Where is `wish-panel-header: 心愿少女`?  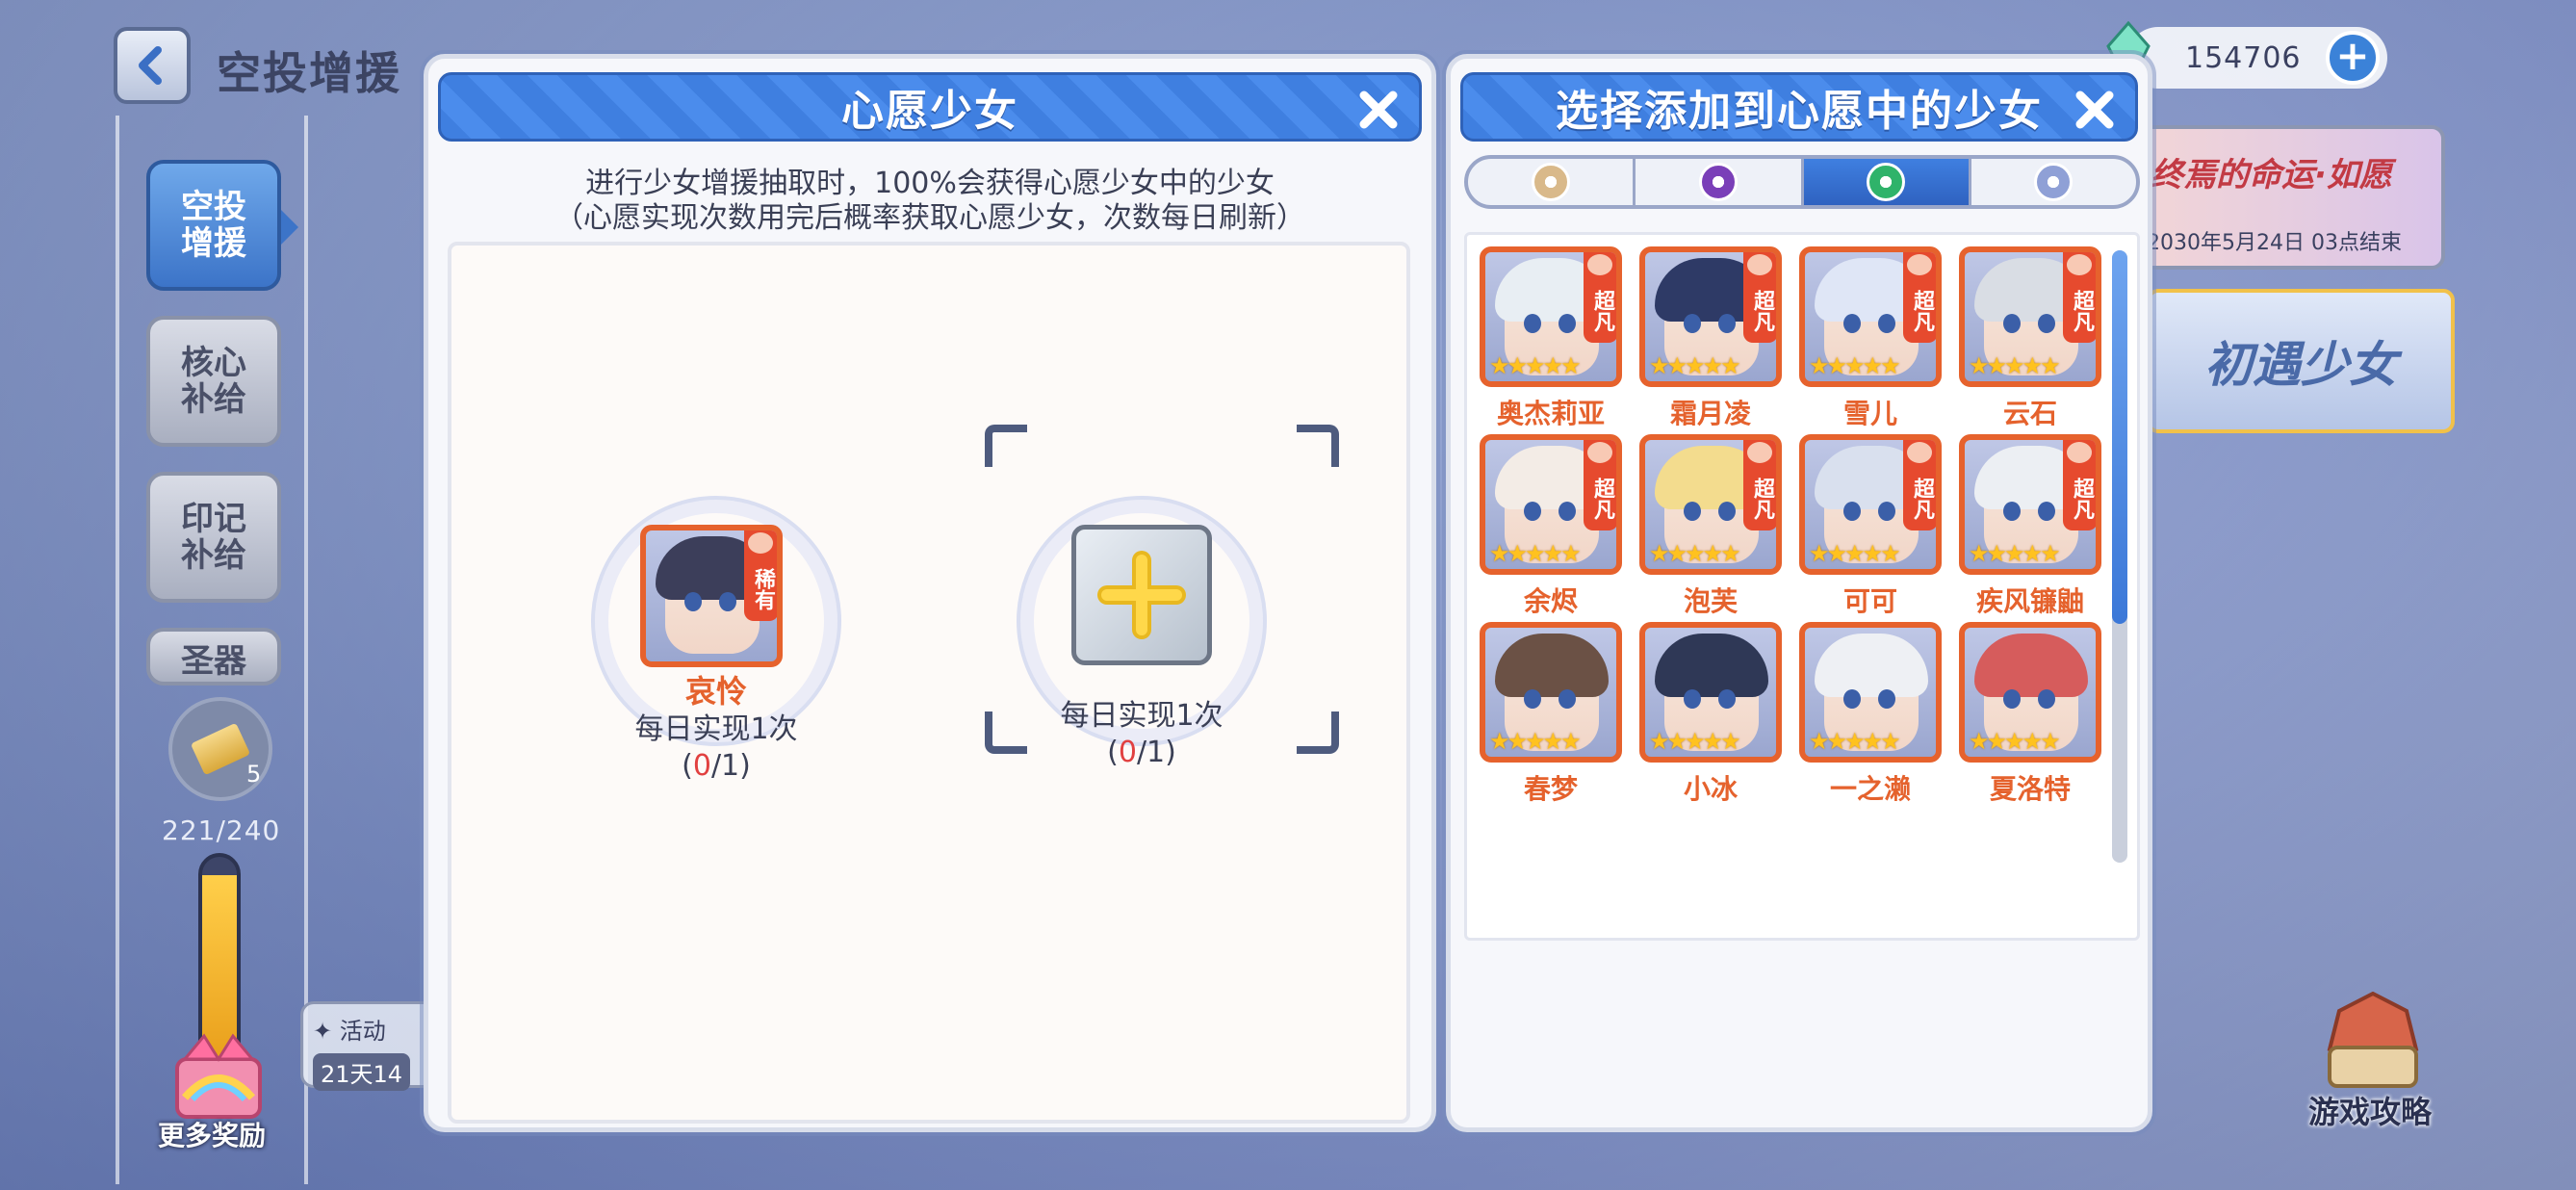
wish-panel-header: 心愿少女 is located at coordinates (930, 107).